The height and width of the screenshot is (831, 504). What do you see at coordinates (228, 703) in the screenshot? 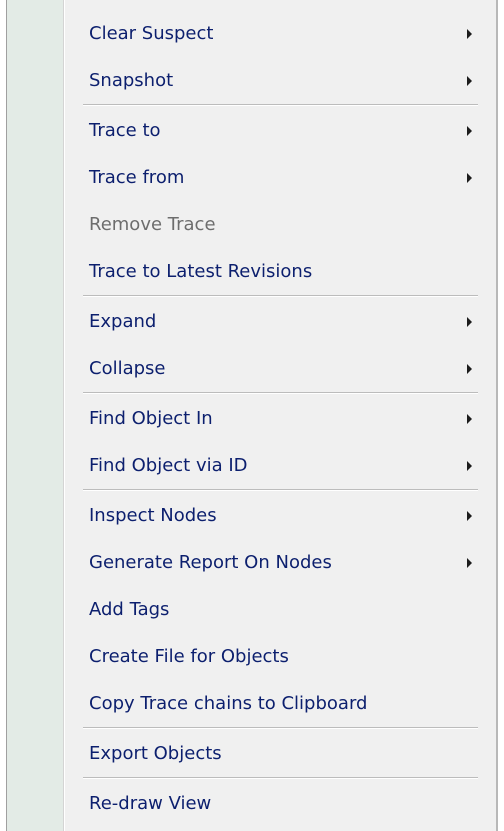
I see `menu-item-label: Copy Trace chains to Clipboard` at bounding box center [228, 703].